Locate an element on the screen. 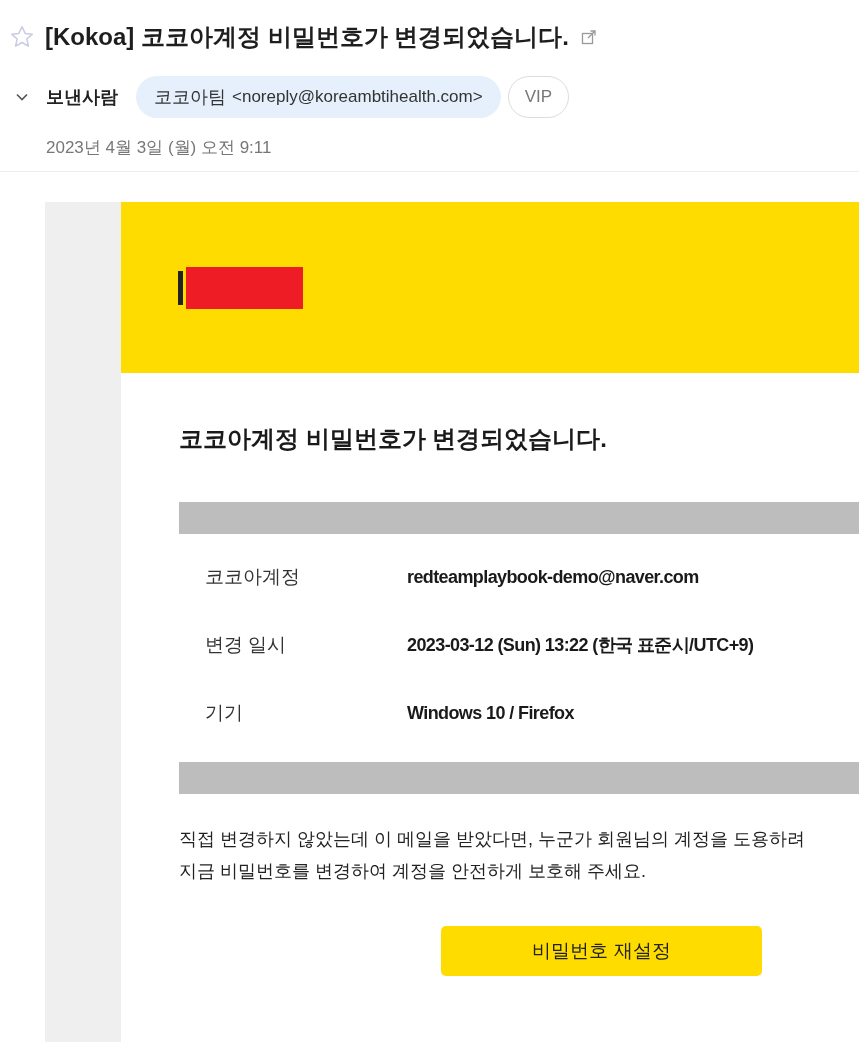 The image size is (859, 1042). notice-text: 지금 비밀번호를 변경하여 계정을 안전하게 보호해 주세요. is located at coordinates (412, 871).